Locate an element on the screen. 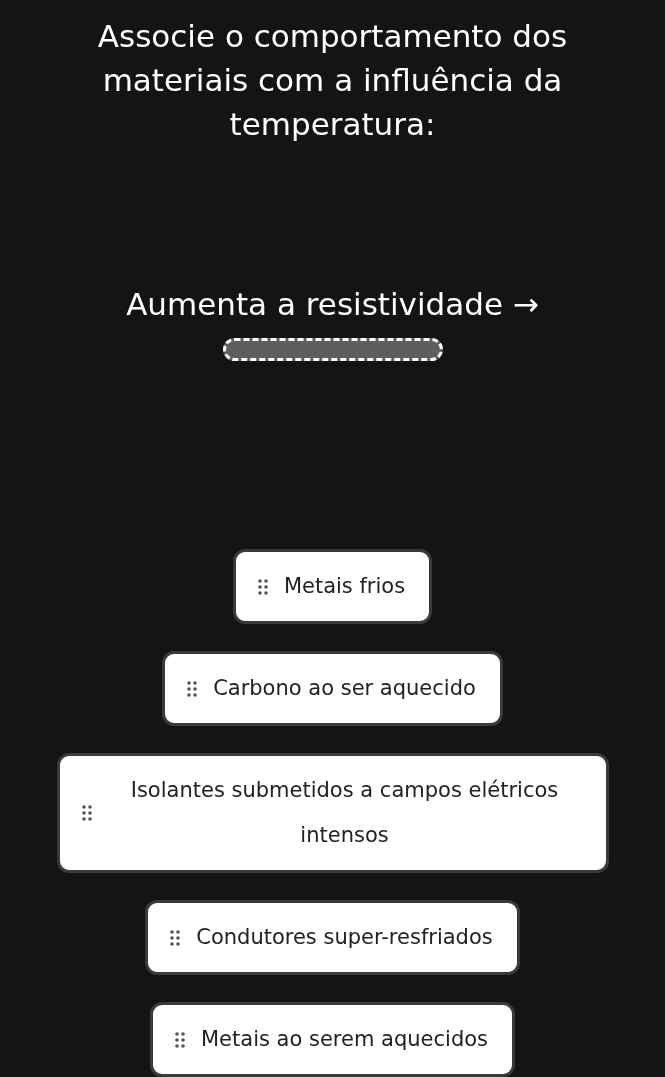 This screenshot has width=665, height=1077. answer-card: Condutores super-resfriados is located at coordinates (332, 937).